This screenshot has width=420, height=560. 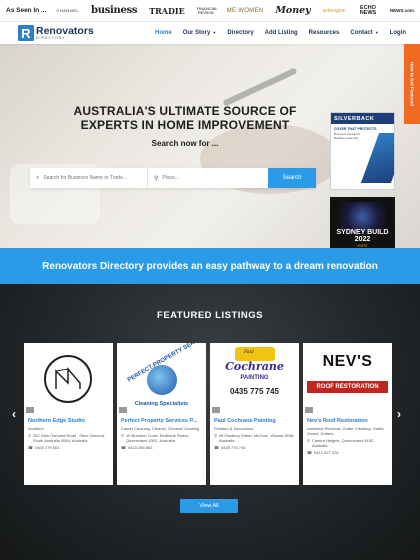 What do you see at coordinates (324, 33) in the screenshot?
I see `nav-resources: Resources` at bounding box center [324, 33].